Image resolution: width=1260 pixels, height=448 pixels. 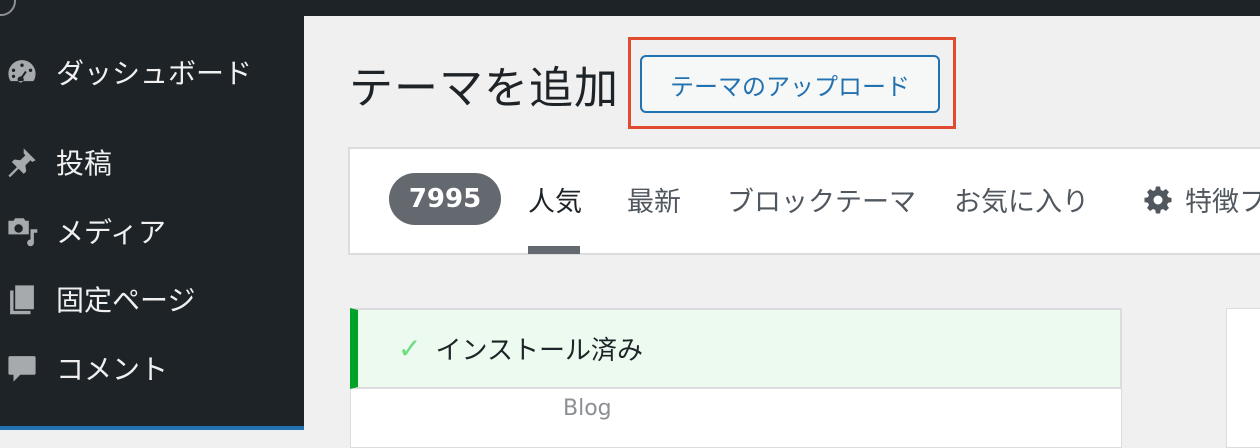 I want to click on pages-icon, so click(x=22, y=299).